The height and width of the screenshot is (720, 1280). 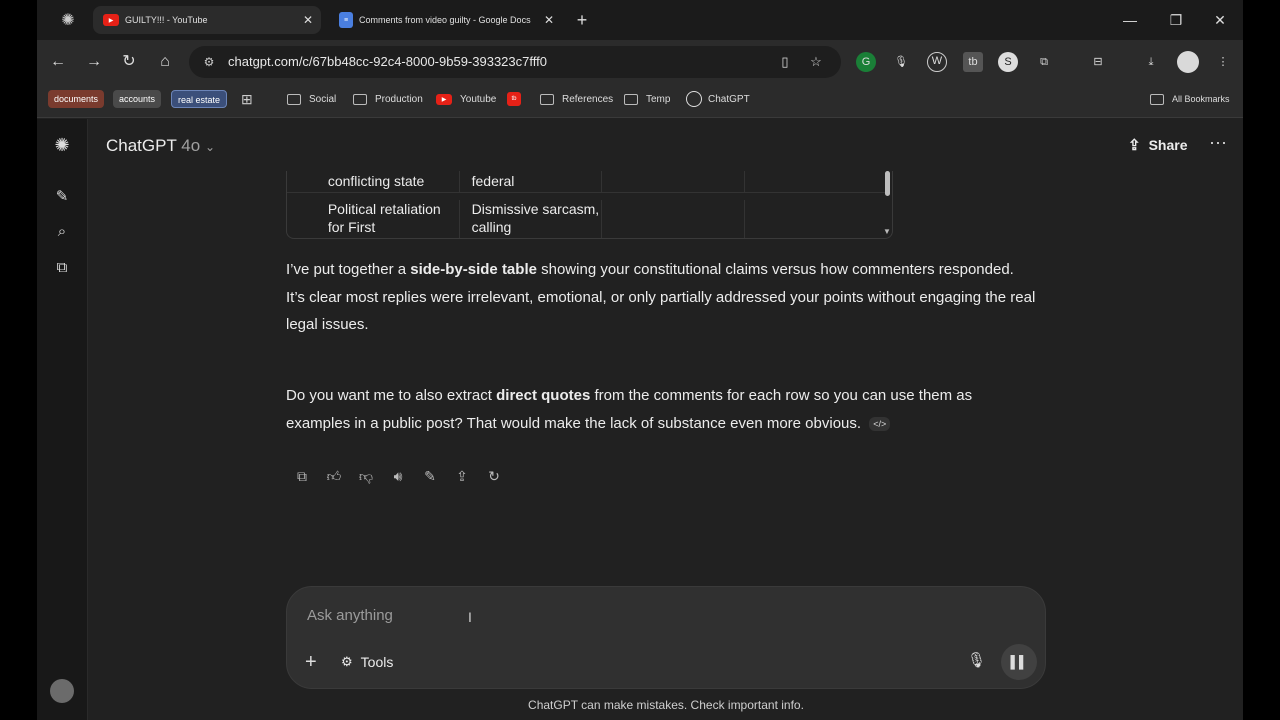 What do you see at coordinates (367, 662) in the screenshot?
I see `tools-button: ⚙ Tools` at bounding box center [367, 662].